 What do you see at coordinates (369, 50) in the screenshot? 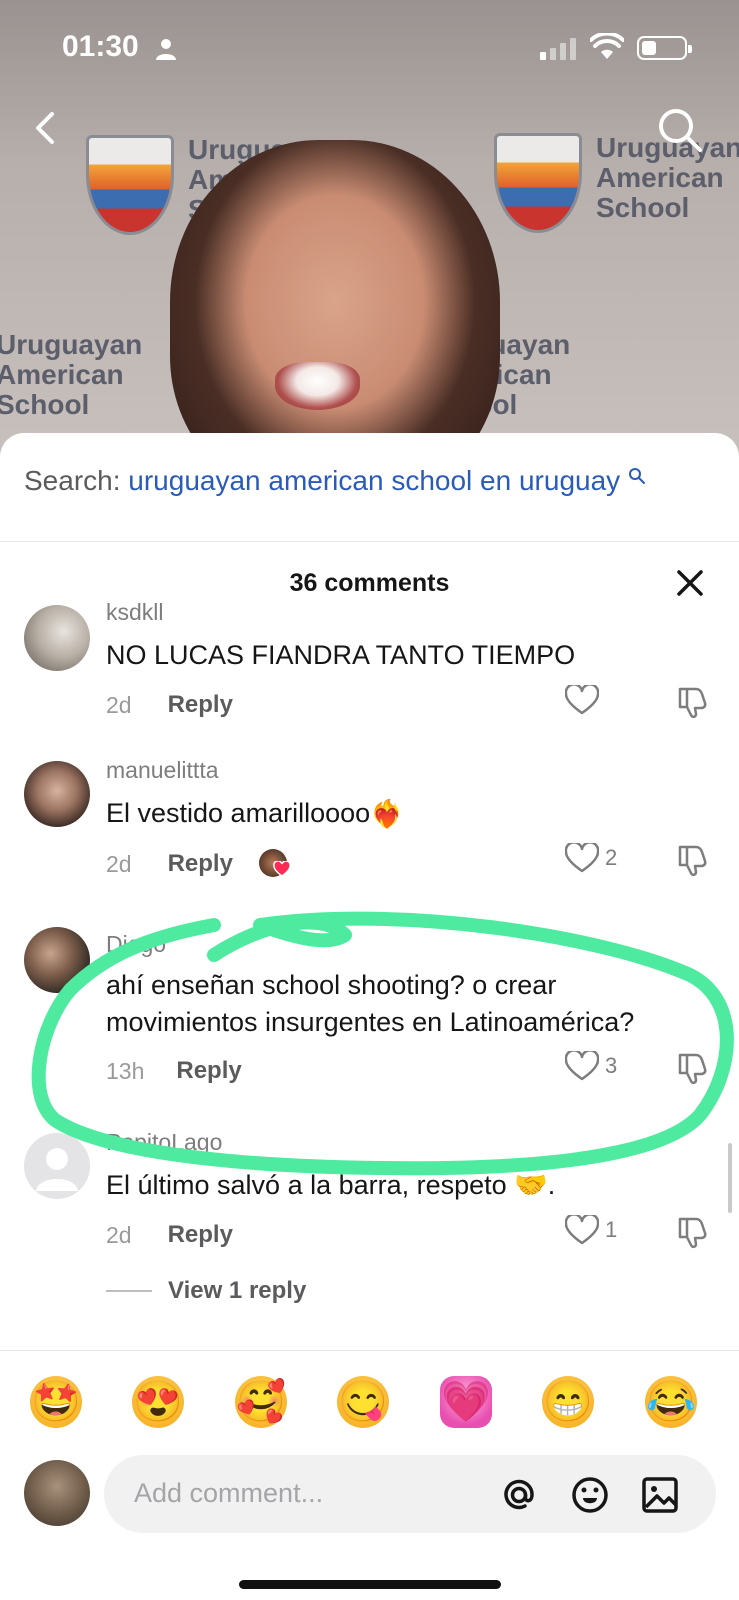
I see `status-bar: 01:30` at bounding box center [369, 50].